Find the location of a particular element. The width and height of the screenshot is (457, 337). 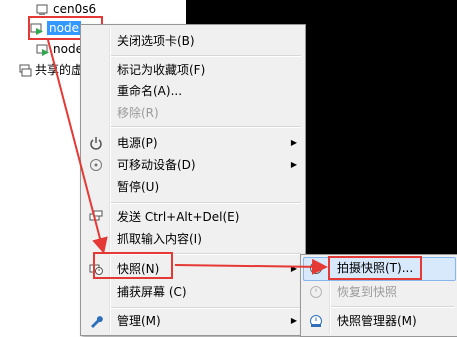

menu-item-label: 移除(R) is located at coordinates (138, 113).